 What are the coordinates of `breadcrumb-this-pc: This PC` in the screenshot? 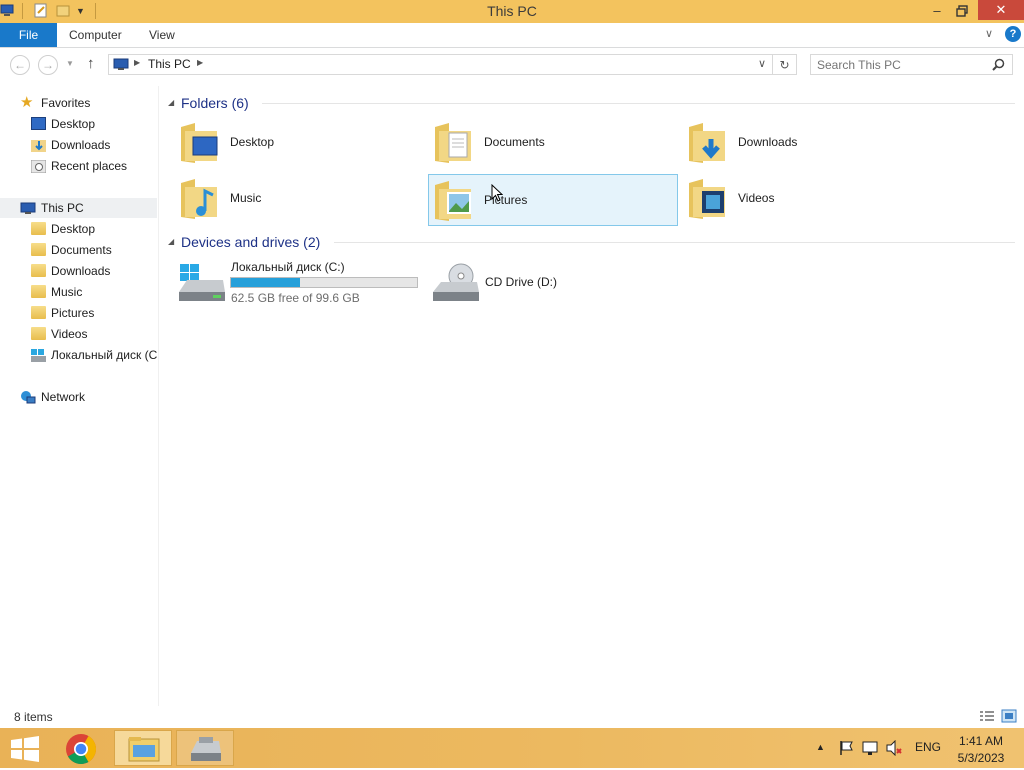 It's located at (169, 64).